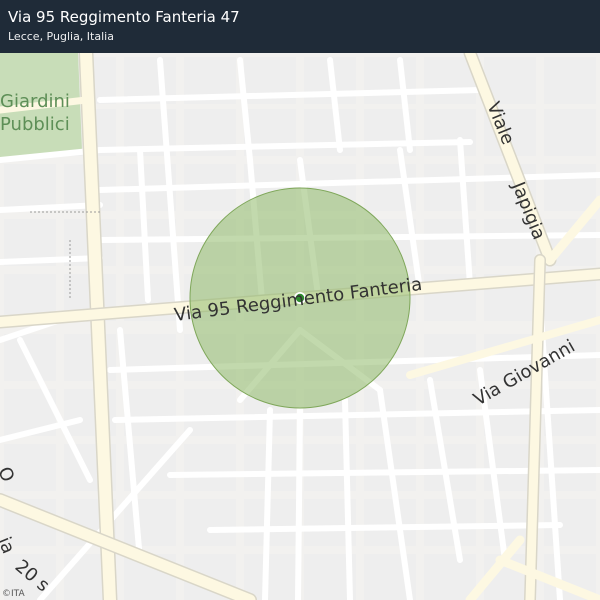 The height and width of the screenshot is (600, 600). What do you see at coordinates (124, 17) in the screenshot?
I see `address-title: Via 95 Reggimento Fanteria 47` at bounding box center [124, 17].